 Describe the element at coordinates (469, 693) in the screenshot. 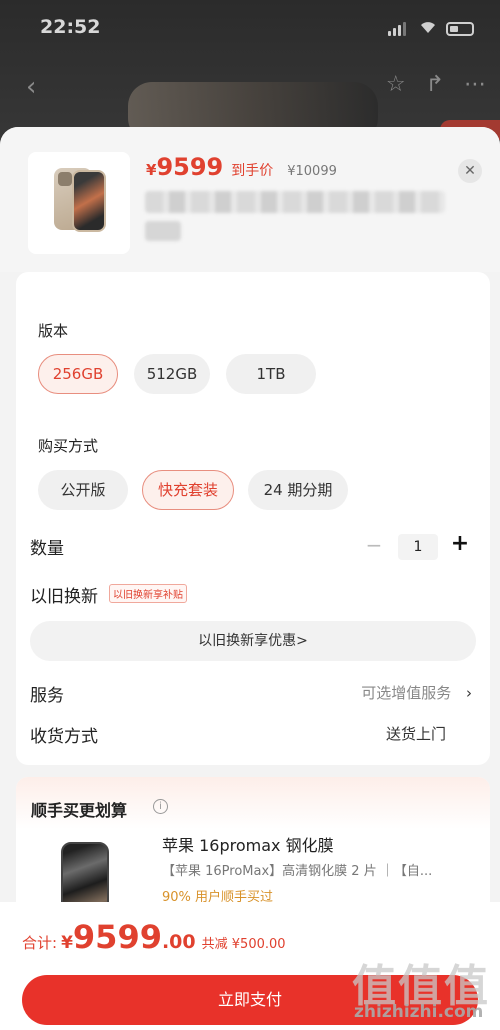

I see `chevron-right-icon: ›` at that location.